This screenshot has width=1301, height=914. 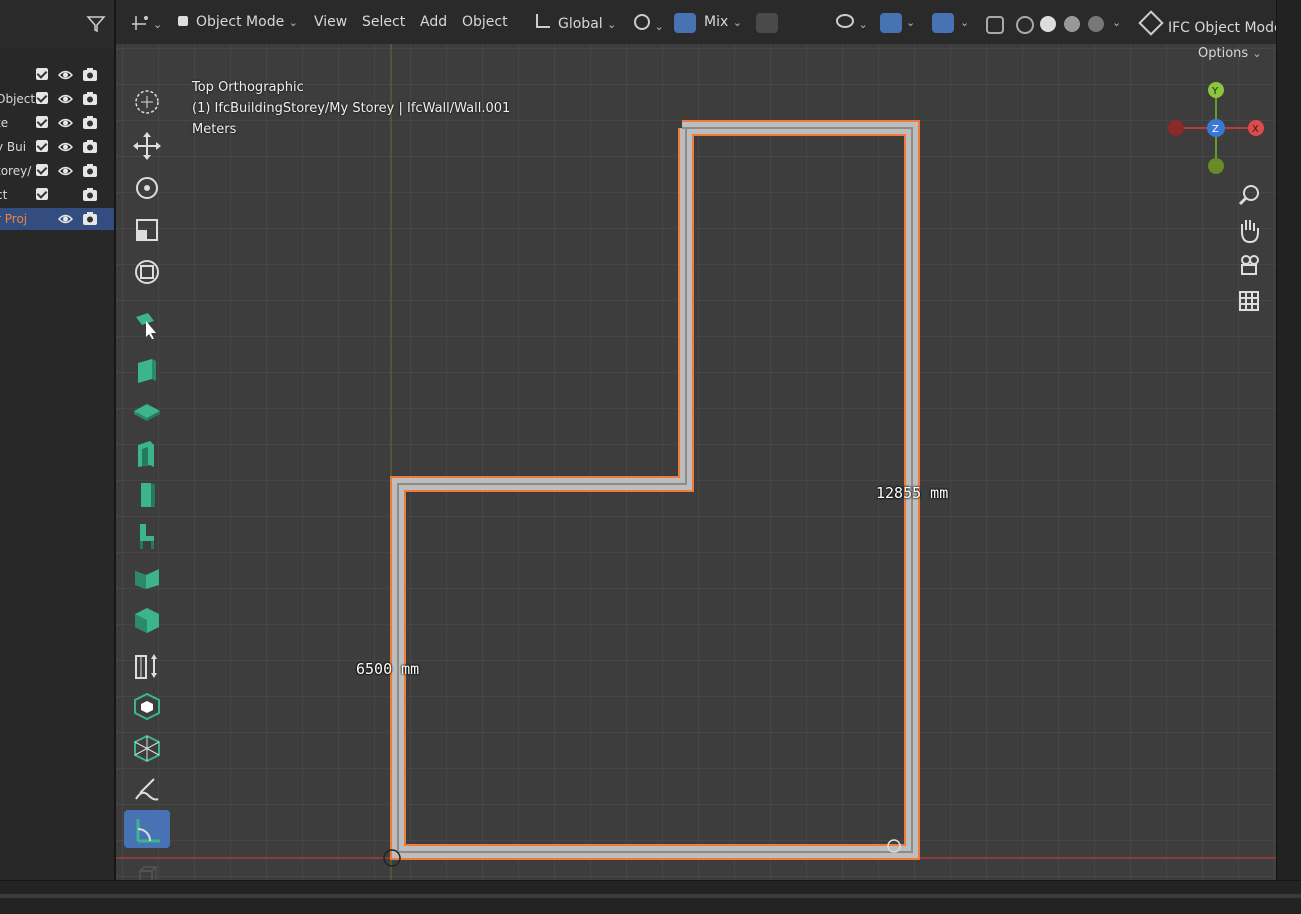 I want to click on wireframe-shading-icon, so click(x=1025, y=25).